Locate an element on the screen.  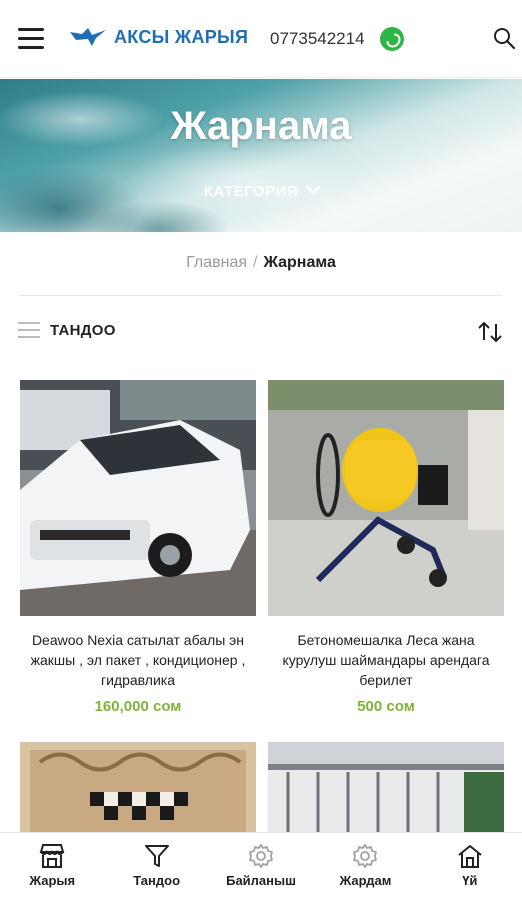
category-label: КАТЕГОРИЯ is located at coordinates (251, 191).